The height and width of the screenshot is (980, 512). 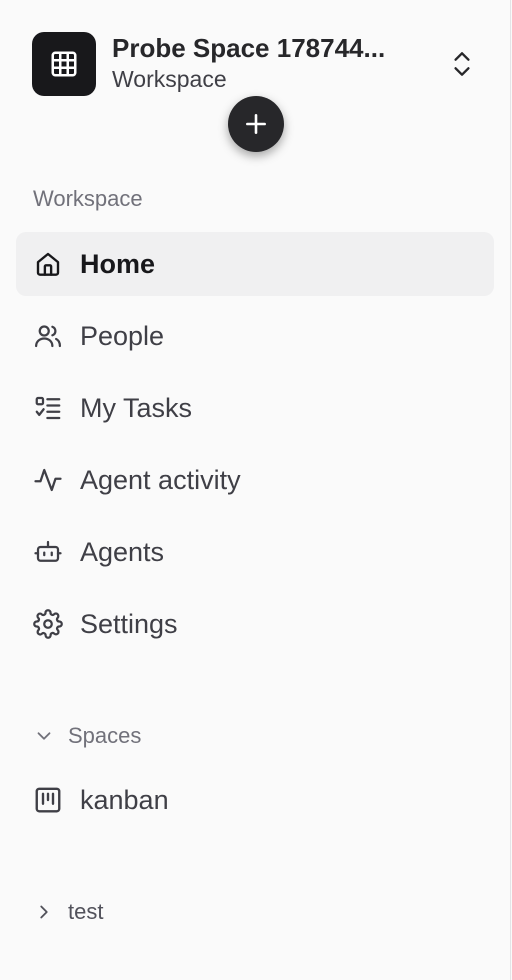 I want to click on spaces-group-toggle: Spaces, so click(x=128, y=736).